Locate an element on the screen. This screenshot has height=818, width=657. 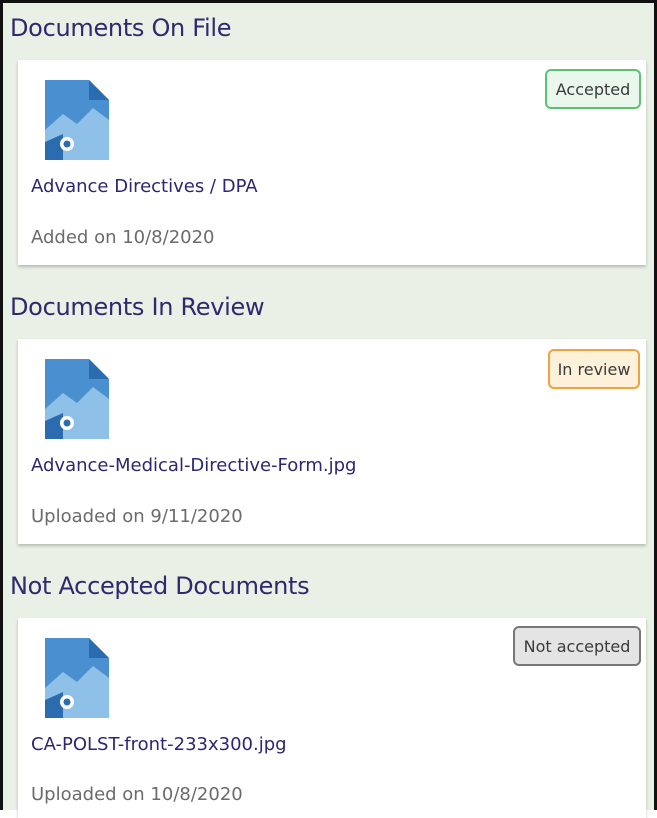
section-title-in-review: Documents In Review is located at coordinates (137, 307).